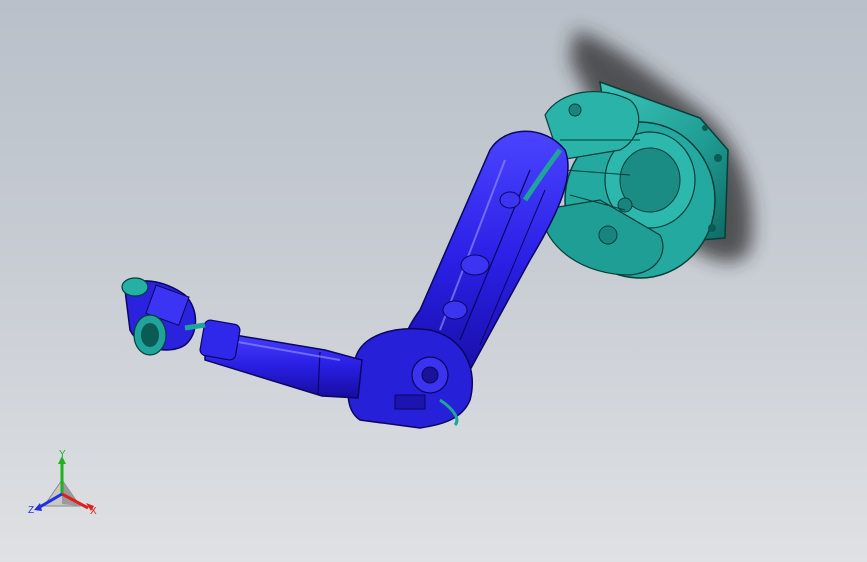 This screenshot has height=562, width=867. Describe the element at coordinates (31, 510) in the screenshot. I see `z-axis-label: Z` at that location.